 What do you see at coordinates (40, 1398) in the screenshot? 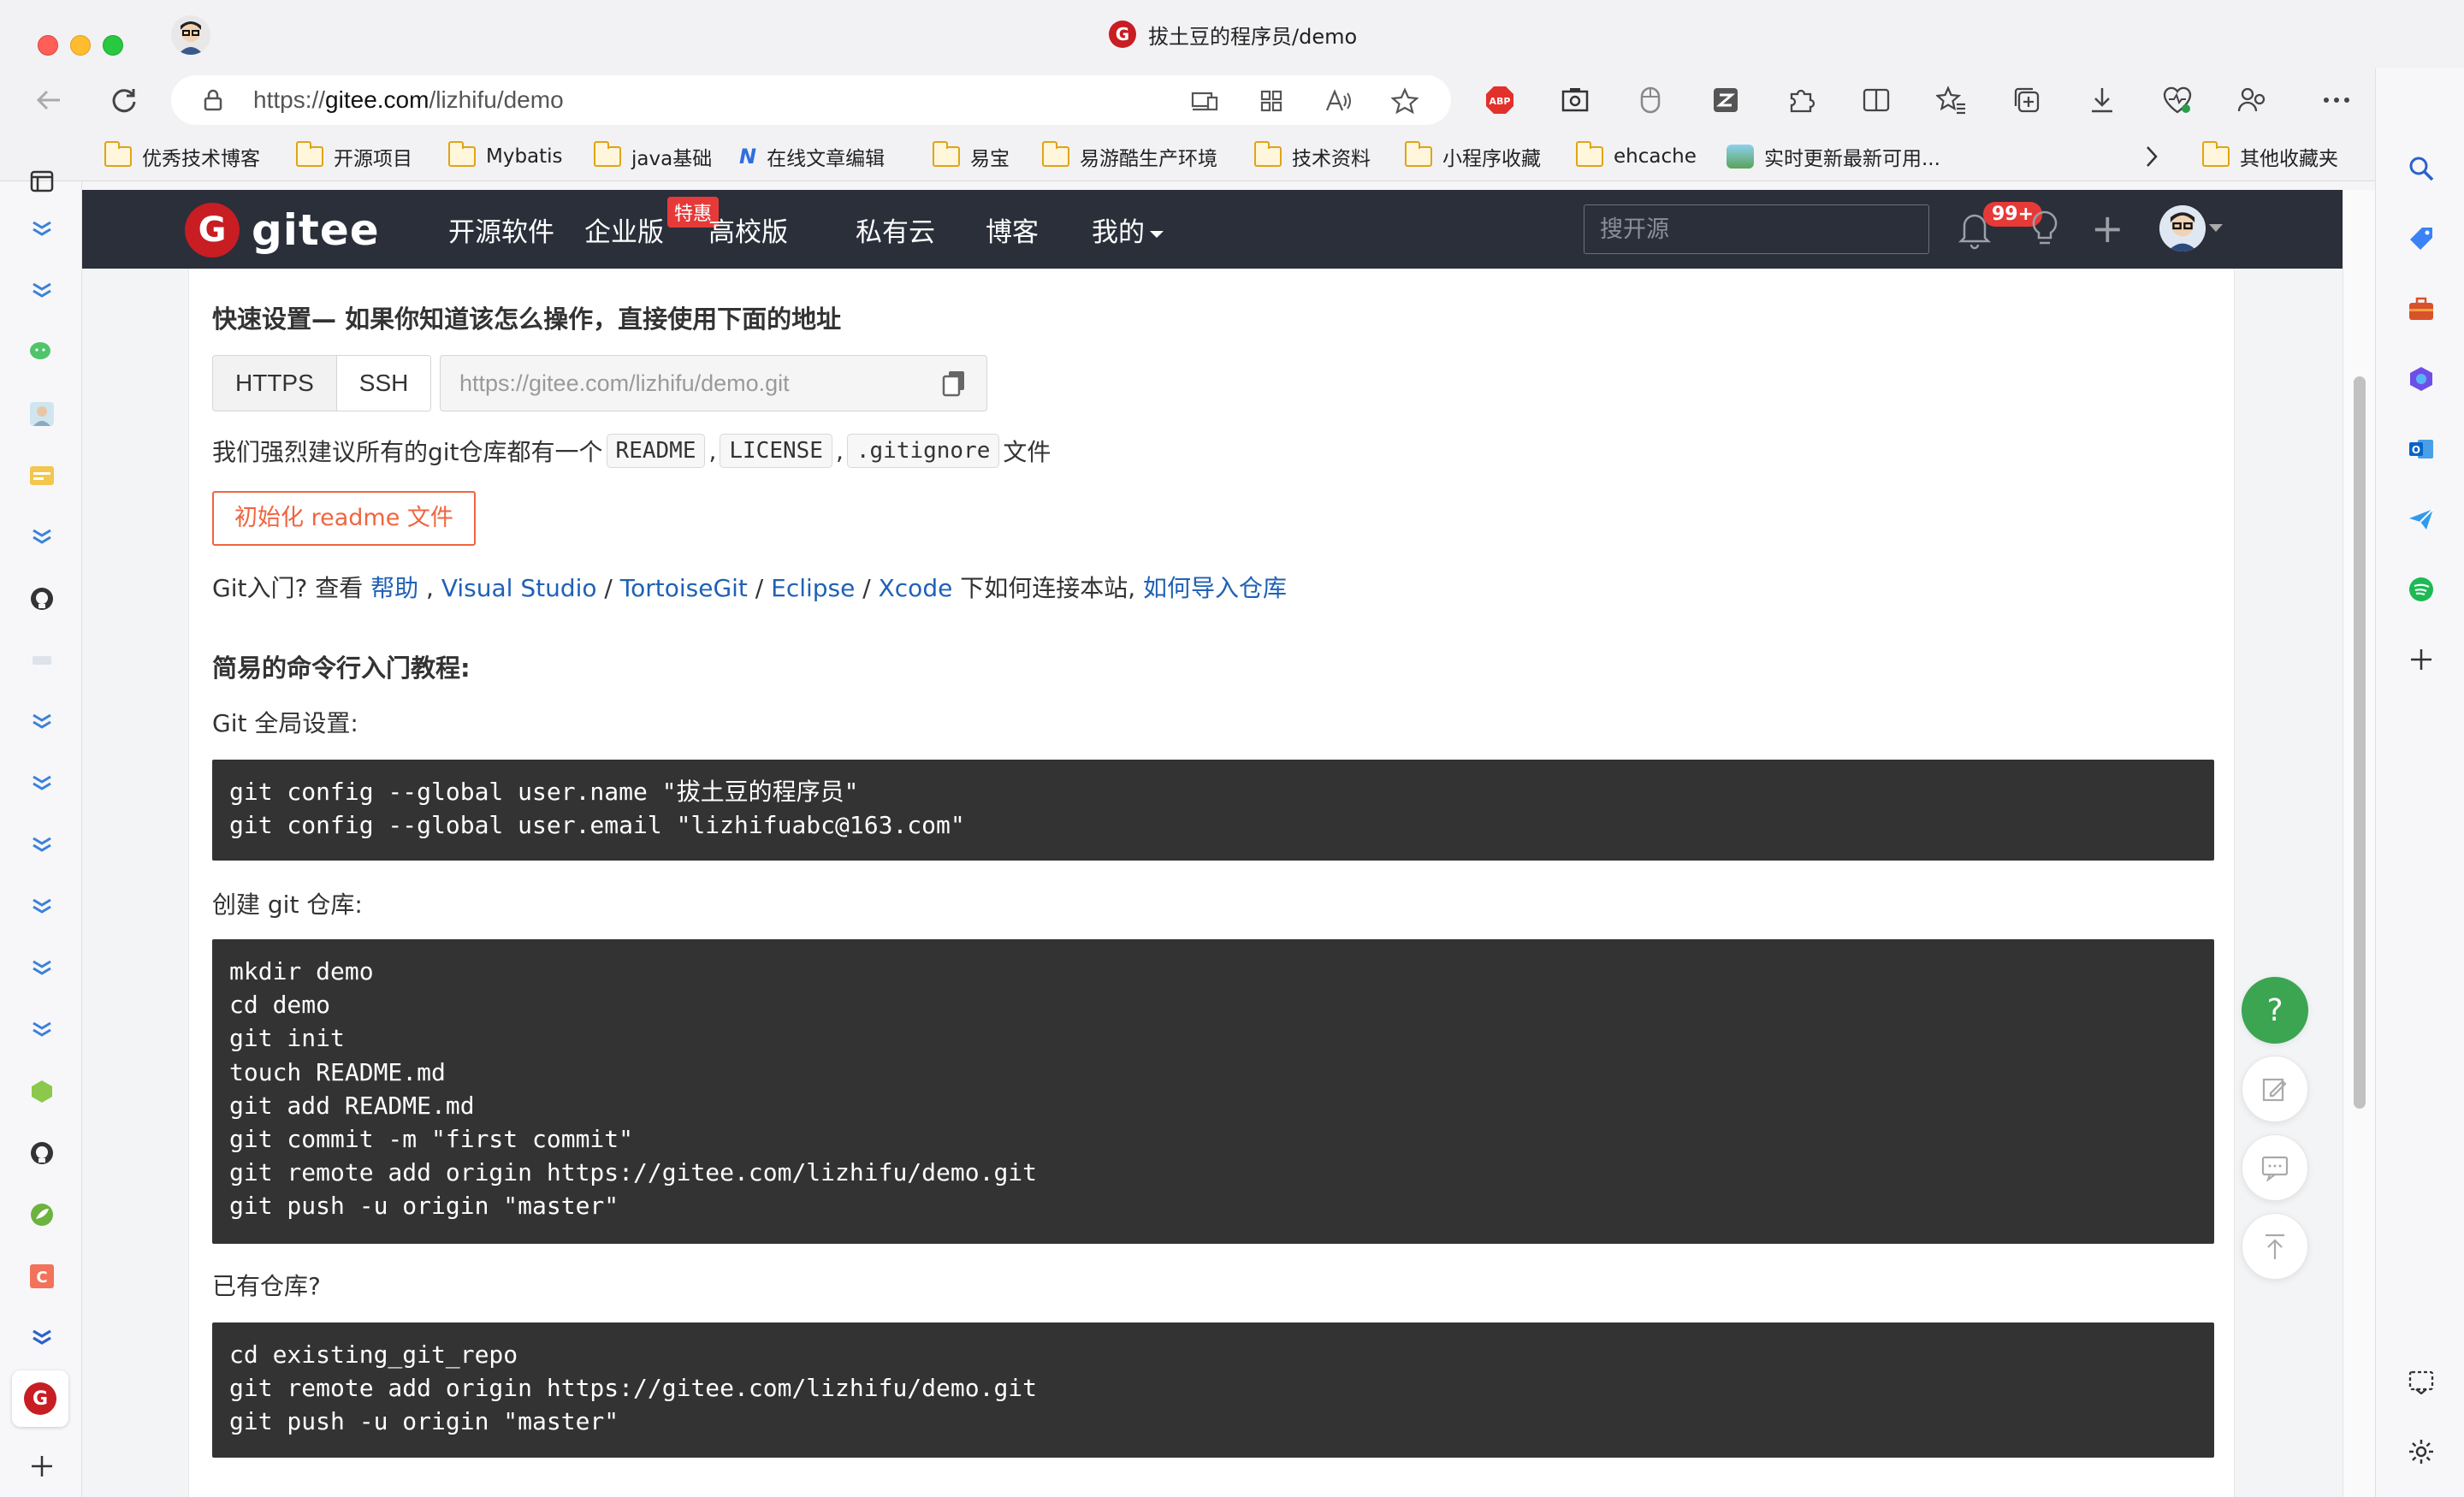
I see `tab-gitee-active-icon: G` at bounding box center [40, 1398].